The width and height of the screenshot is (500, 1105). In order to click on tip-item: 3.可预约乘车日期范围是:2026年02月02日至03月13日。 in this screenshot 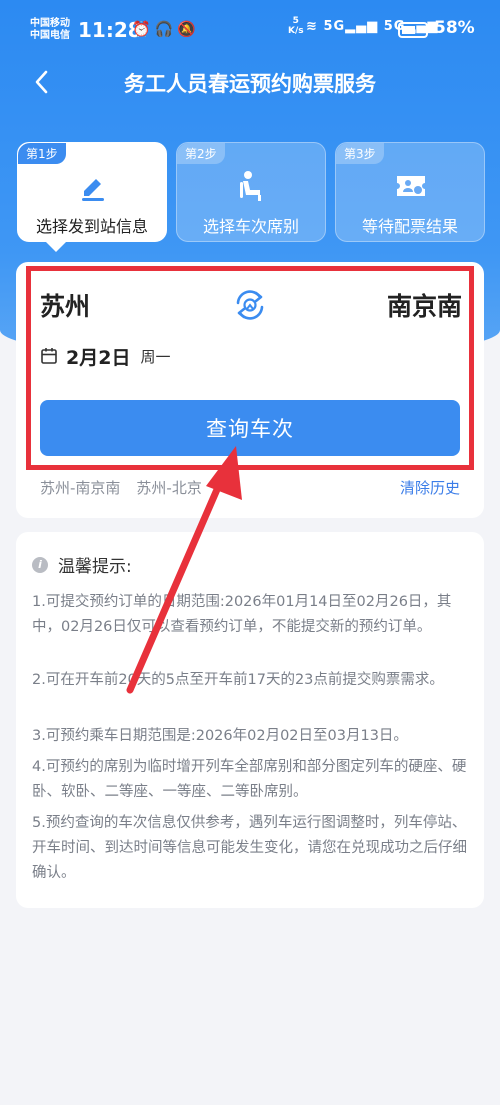, I will do `click(220, 736)`.